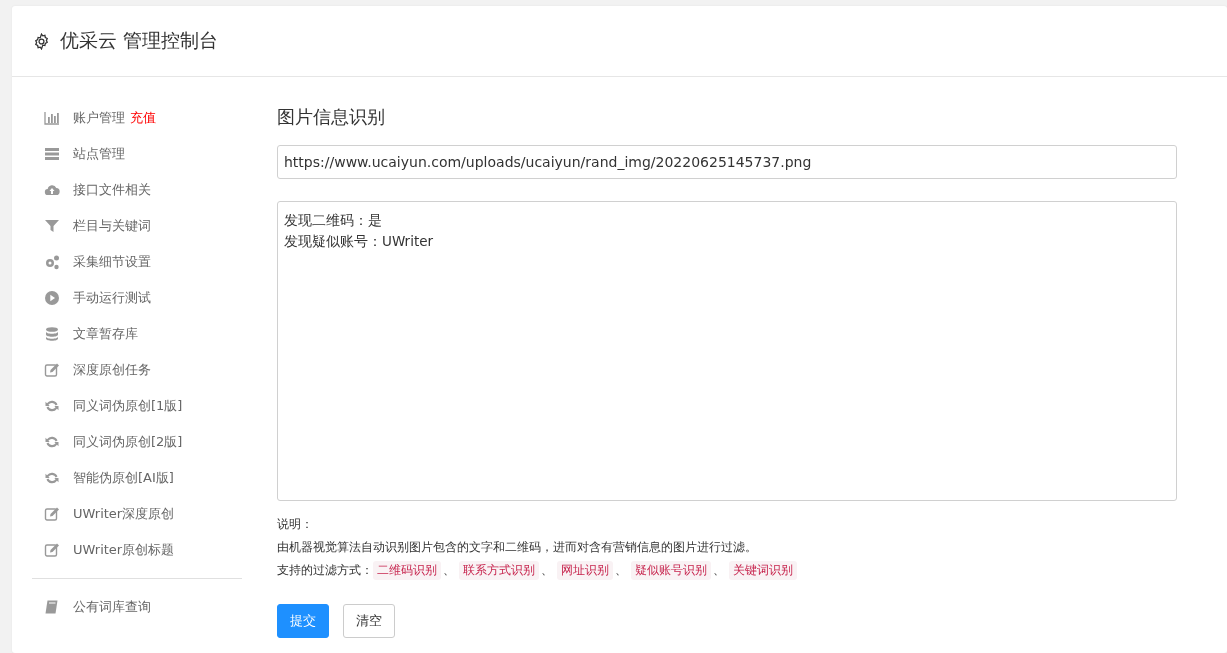  I want to click on cloud-upload-icon, so click(52, 190).